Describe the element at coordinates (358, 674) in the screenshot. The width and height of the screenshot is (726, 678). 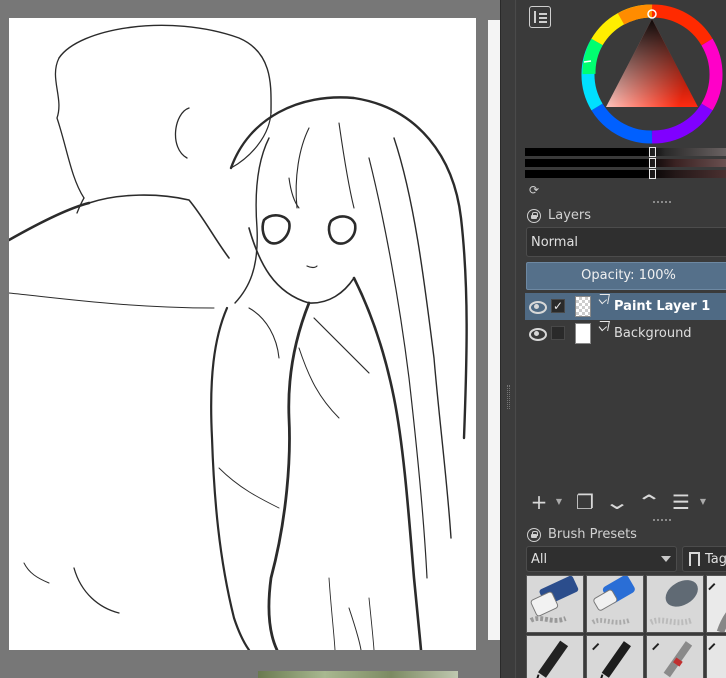
I see `reference-image-strip` at that location.